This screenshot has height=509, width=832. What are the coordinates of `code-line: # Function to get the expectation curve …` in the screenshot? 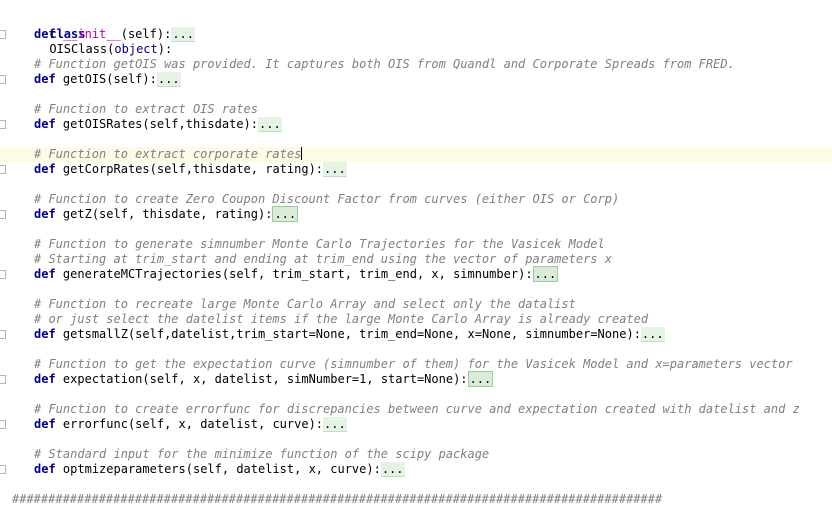 It's located at (416, 364).